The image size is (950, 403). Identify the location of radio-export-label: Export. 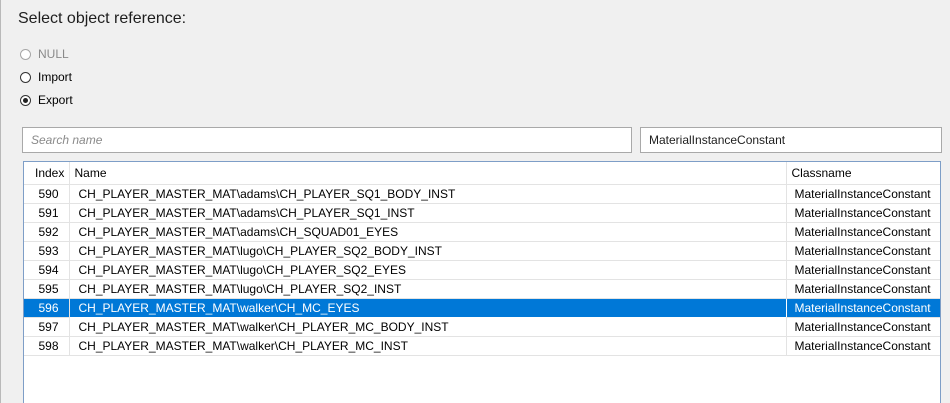
(55, 100).